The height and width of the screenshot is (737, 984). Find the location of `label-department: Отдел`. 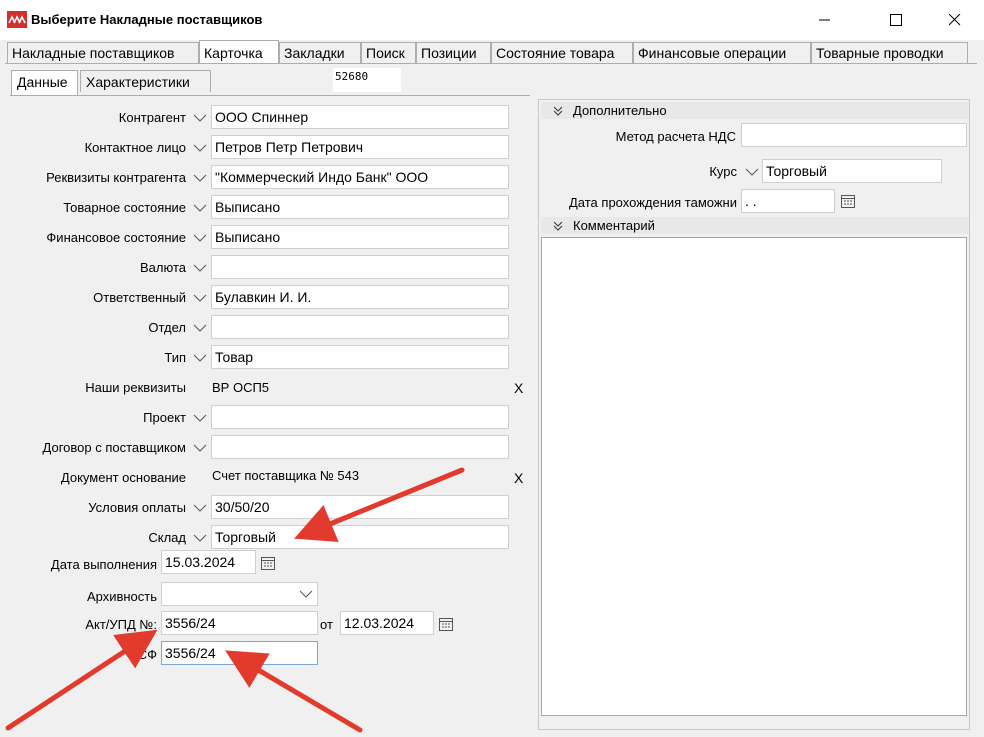

label-department: Отдел is located at coordinates (167, 327).